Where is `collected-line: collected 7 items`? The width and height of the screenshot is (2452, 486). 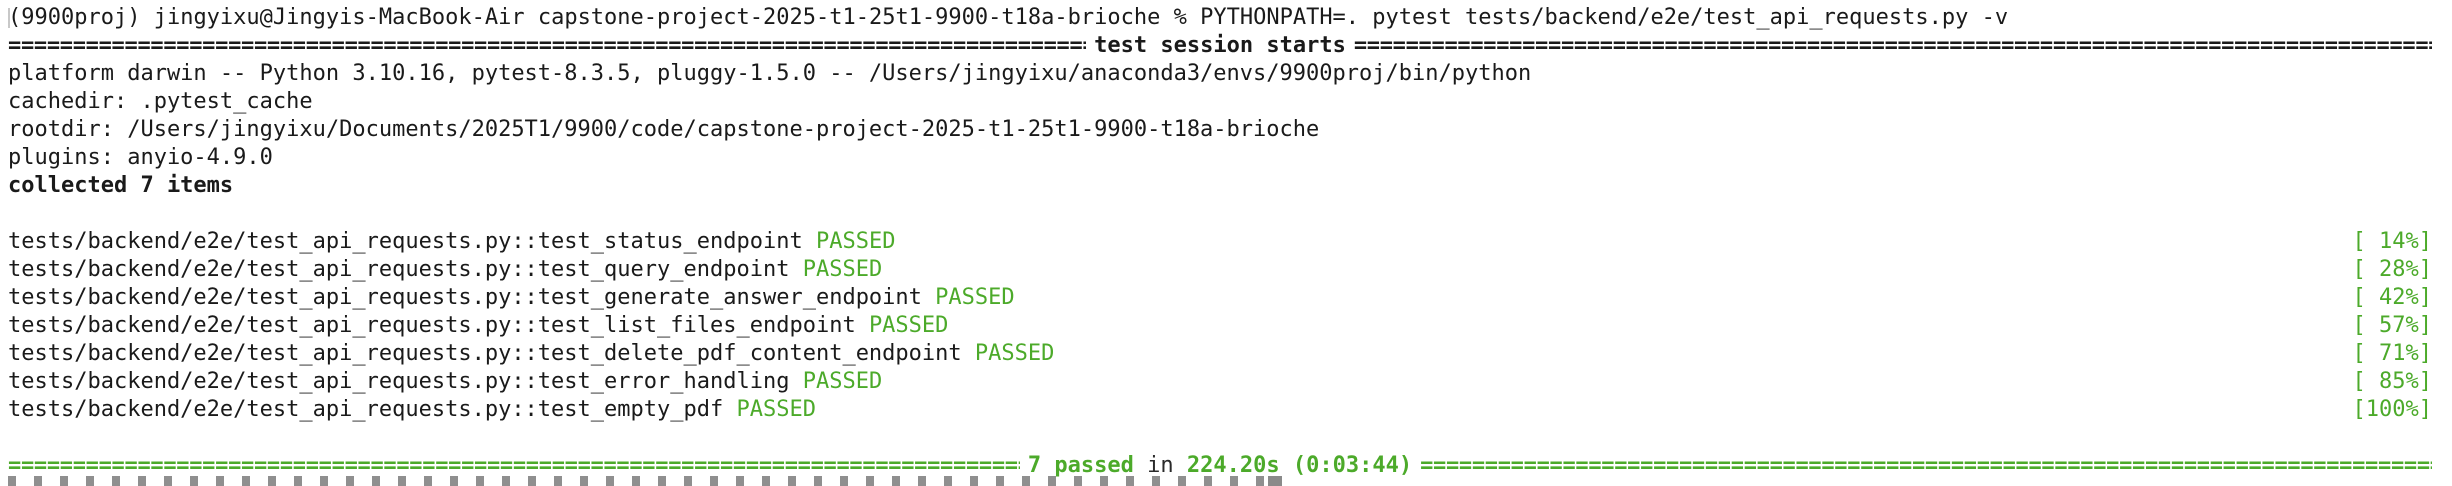 collected-line: collected 7 items is located at coordinates (121, 185).